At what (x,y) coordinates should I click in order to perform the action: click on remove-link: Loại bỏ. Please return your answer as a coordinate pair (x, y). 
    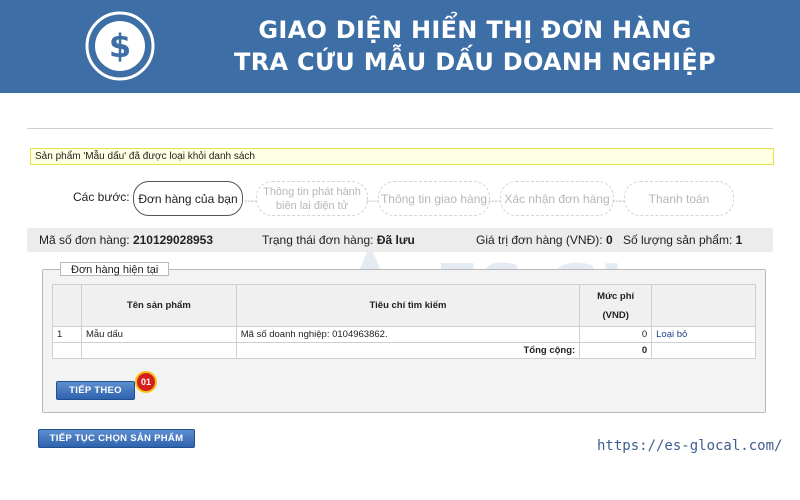
    Looking at the image, I should click on (703, 334).